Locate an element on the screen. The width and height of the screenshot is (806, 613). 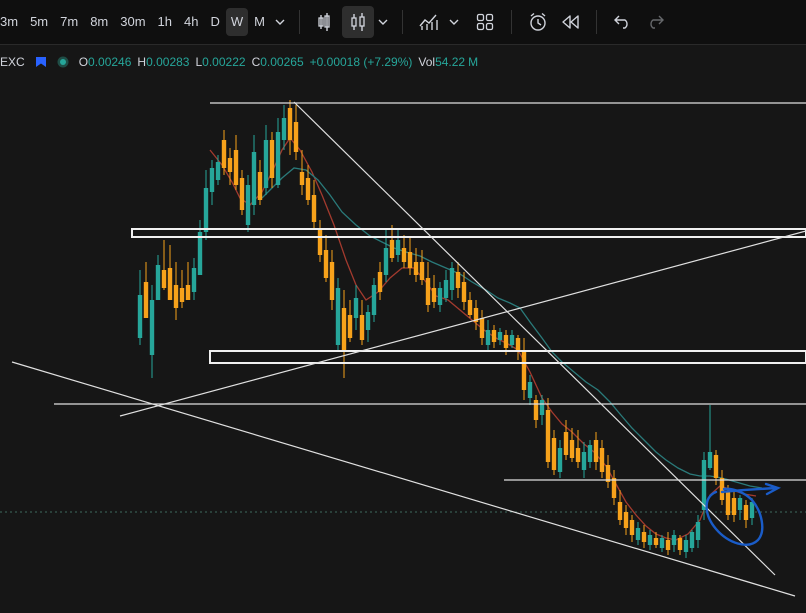
timeframe-8m: 8m is located at coordinates (99, 22).